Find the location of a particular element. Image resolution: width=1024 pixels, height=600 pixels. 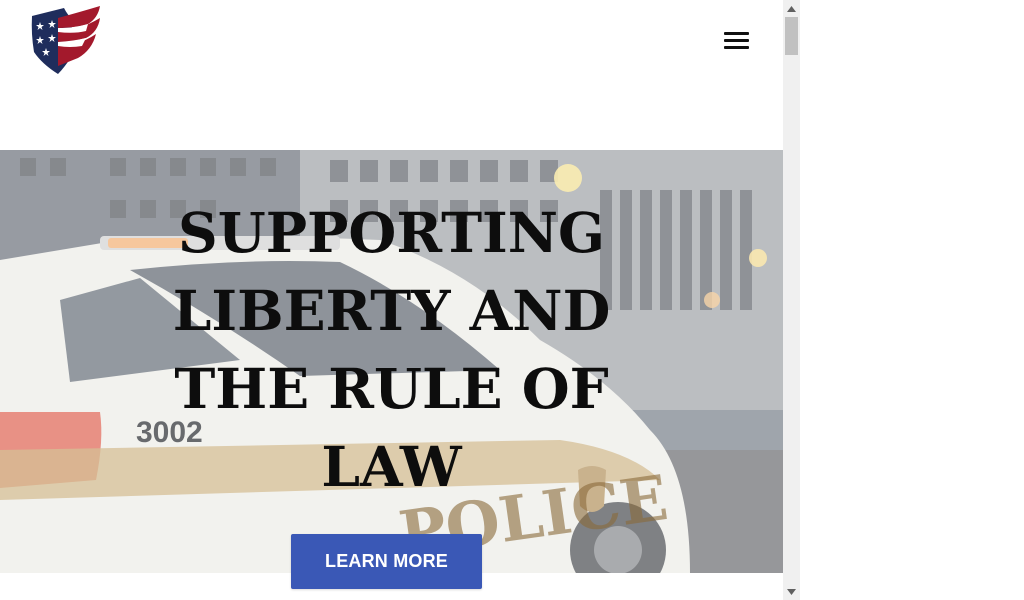

hero-title-line: SUPPORTING is located at coordinates (391, 232).